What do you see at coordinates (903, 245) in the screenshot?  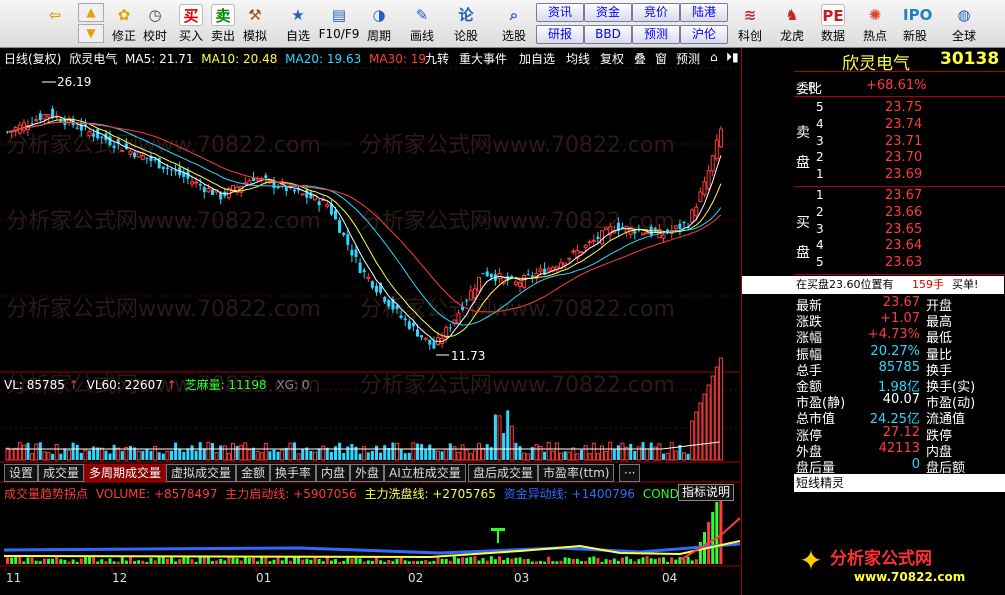 I see `buy-price: 23.64` at bounding box center [903, 245].